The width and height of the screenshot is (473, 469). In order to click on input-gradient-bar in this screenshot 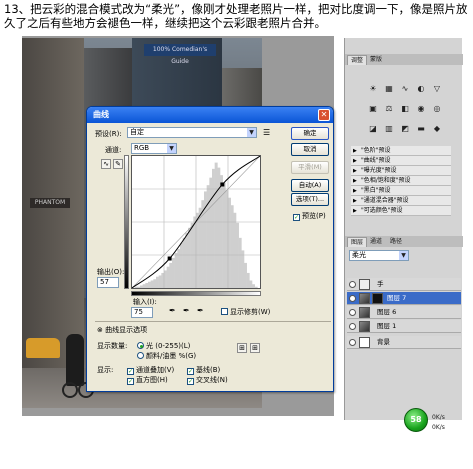, I will do `click(196, 293)`.